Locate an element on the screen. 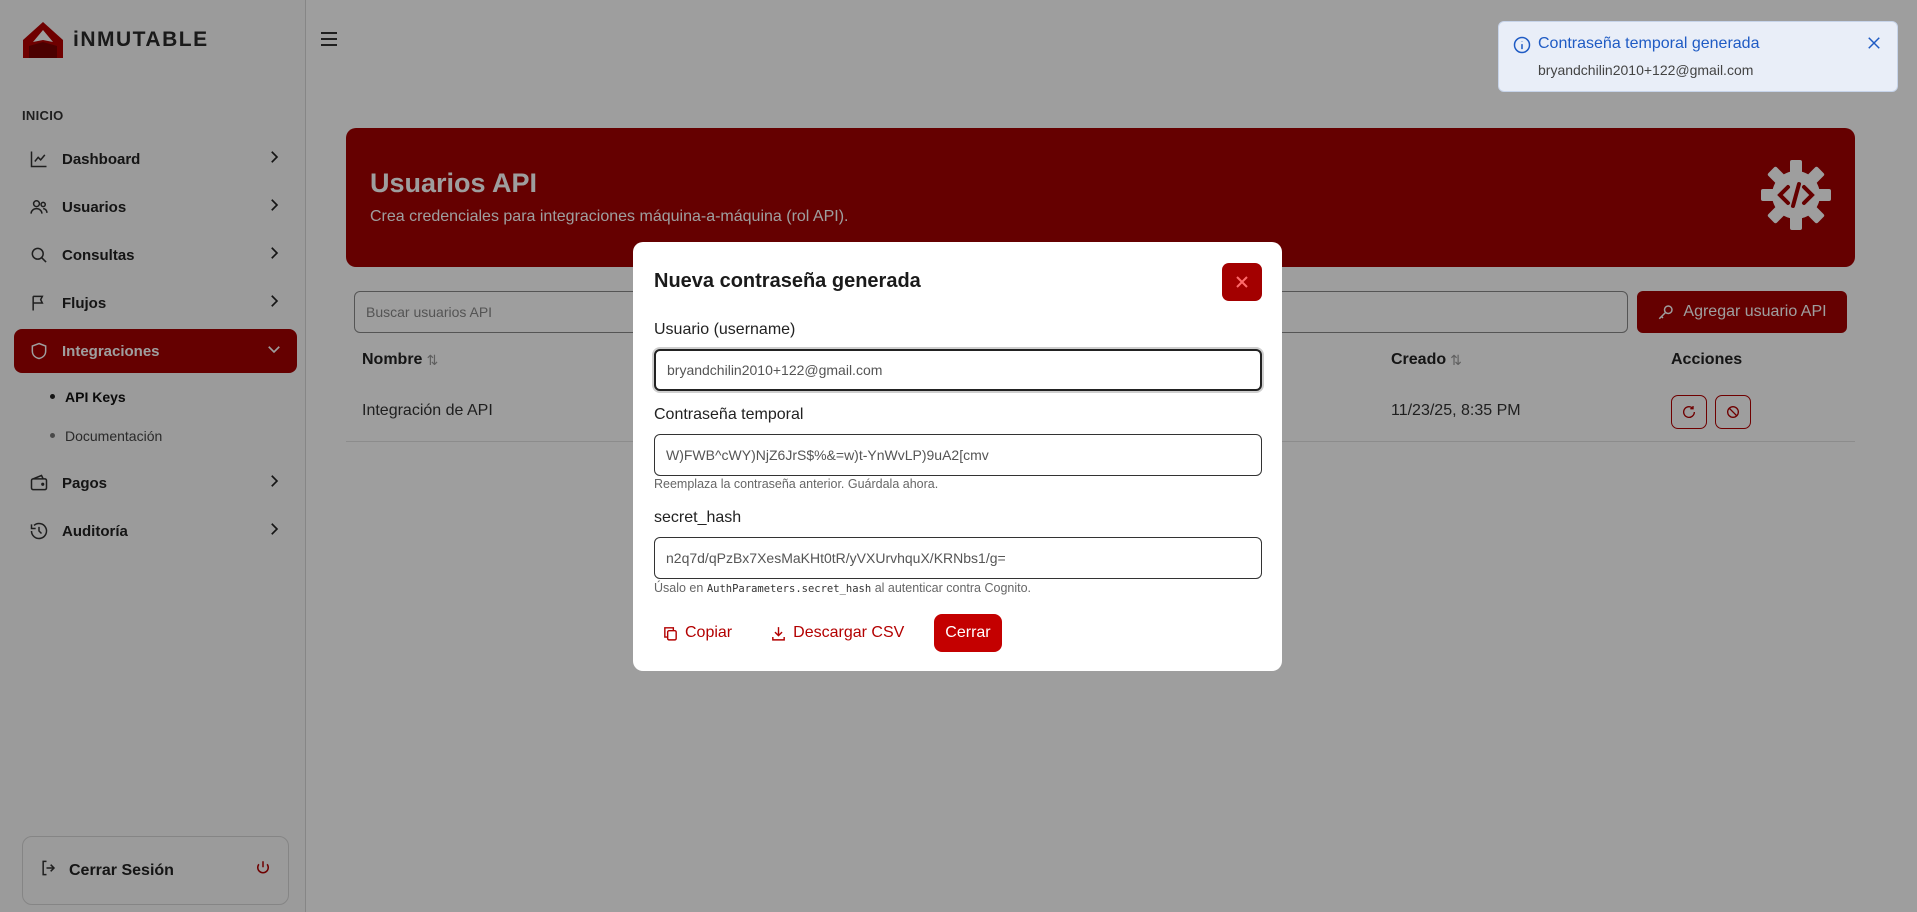 This screenshot has height=912, width=1917. download-csv-button: Descargar CSV is located at coordinates (837, 633).